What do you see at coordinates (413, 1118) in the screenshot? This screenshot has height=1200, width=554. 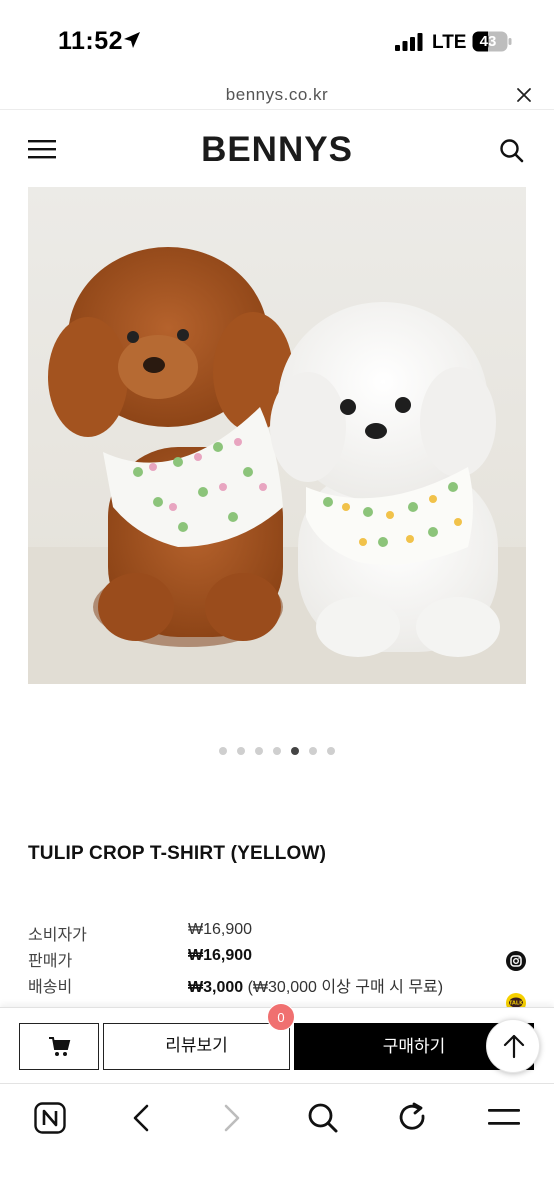 I see `refresh-icon` at bounding box center [413, 1118].